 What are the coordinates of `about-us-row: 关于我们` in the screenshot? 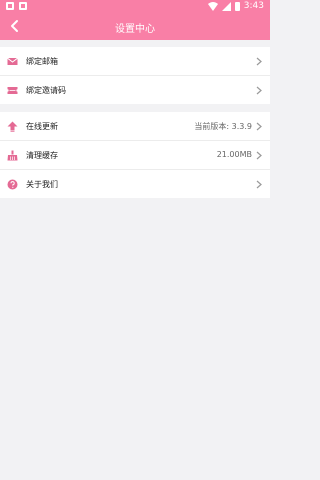 It's located at (135, 184).